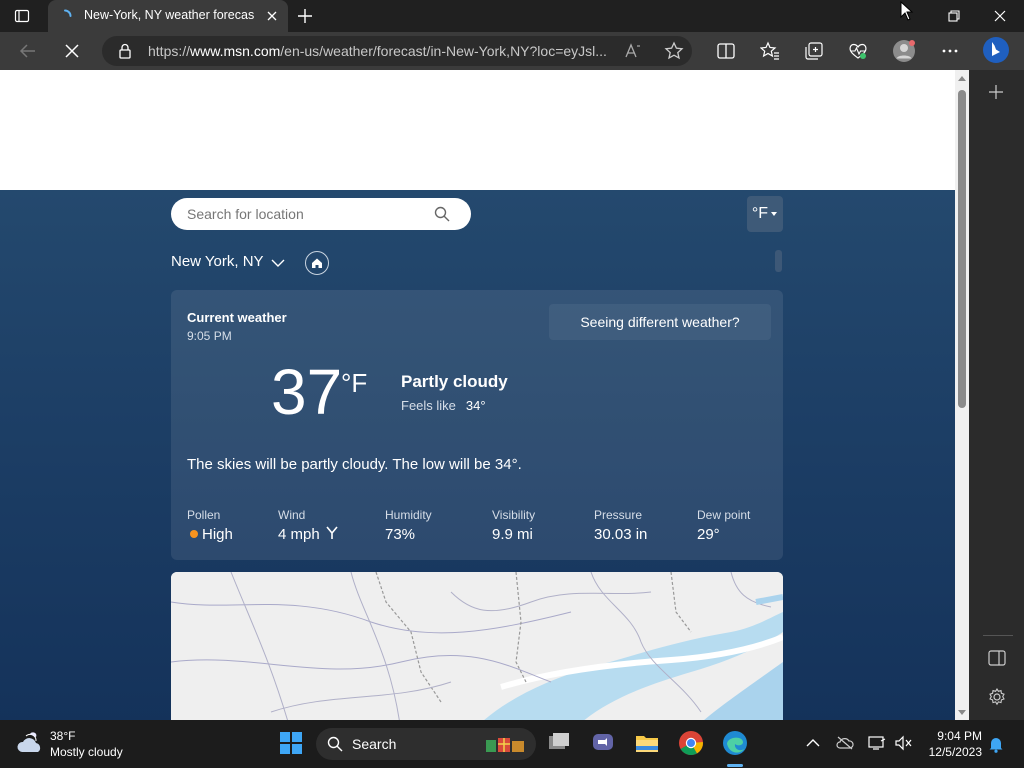 The image size is (1024, 768). What do you see at coordinates (660, 322) in the screenshot?
I see `different-weather-button: Seeing different weather?` at bounding box center [660, 322].